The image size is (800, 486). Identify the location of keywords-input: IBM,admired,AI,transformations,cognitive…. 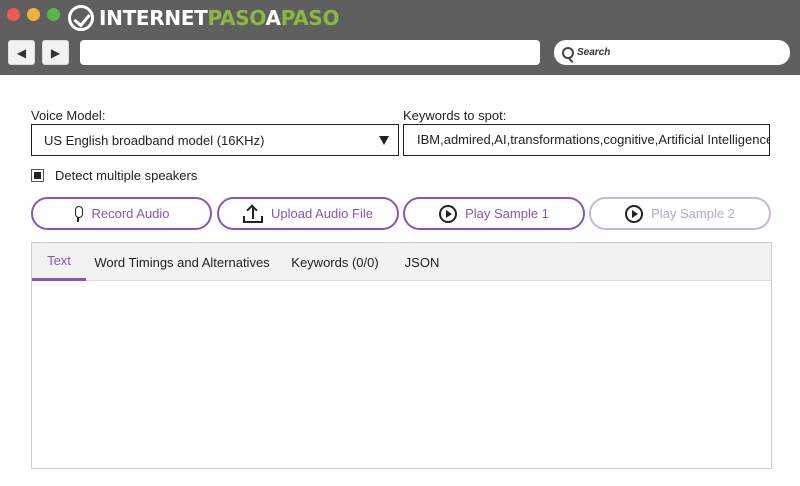
(586, 140).